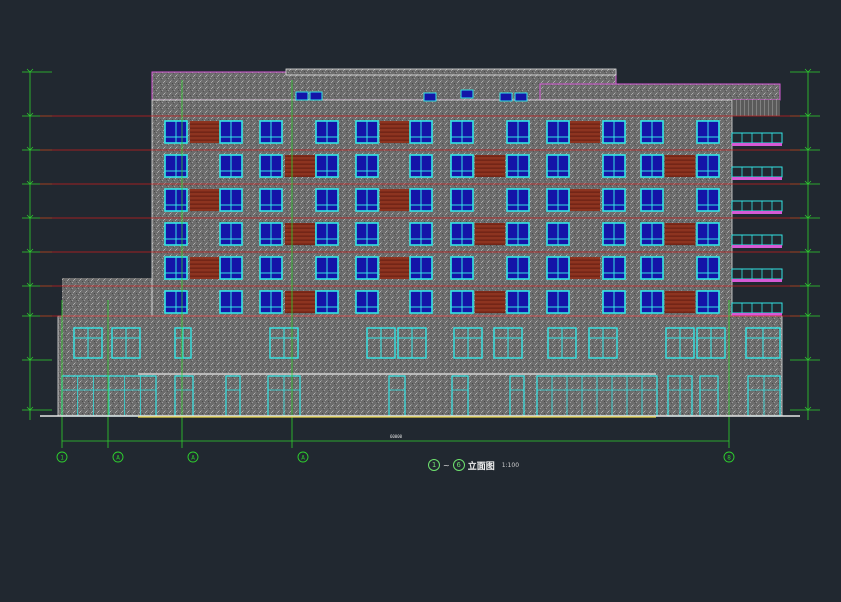  I want to click on podium-facade, so click(420, 366).